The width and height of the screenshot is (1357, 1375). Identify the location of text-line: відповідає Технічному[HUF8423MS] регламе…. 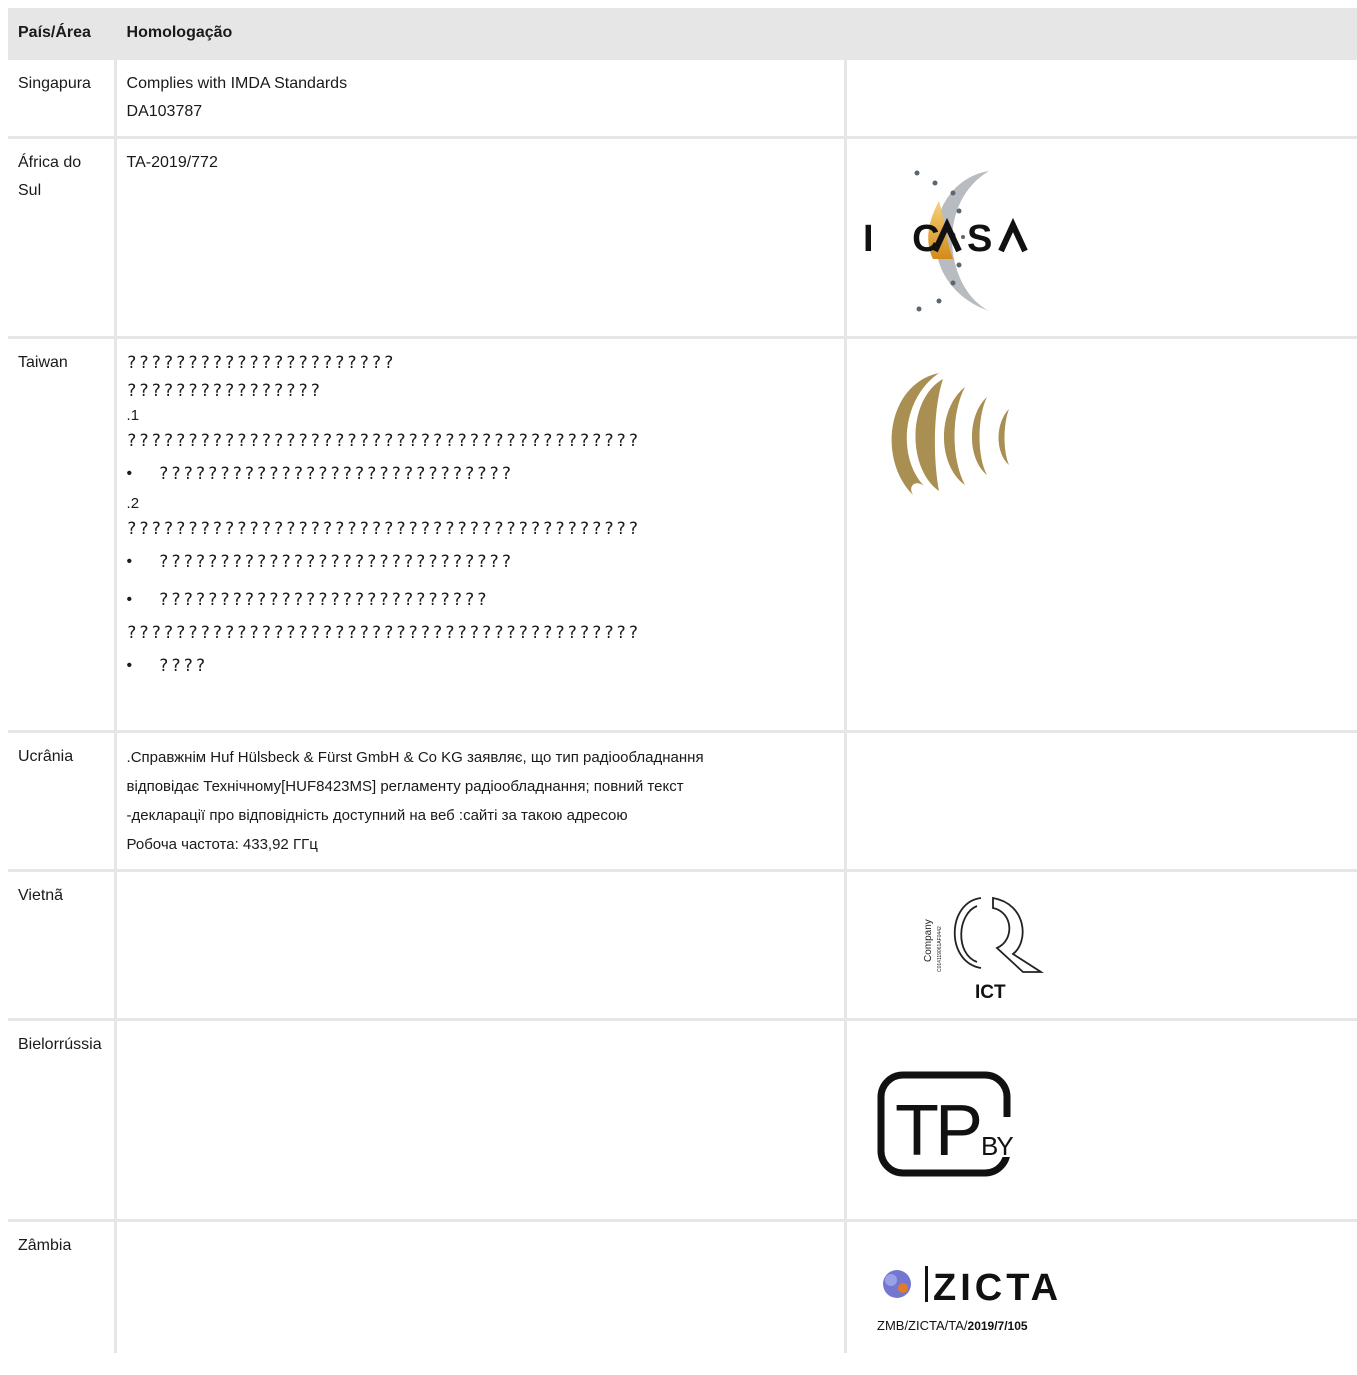
(405, 786).